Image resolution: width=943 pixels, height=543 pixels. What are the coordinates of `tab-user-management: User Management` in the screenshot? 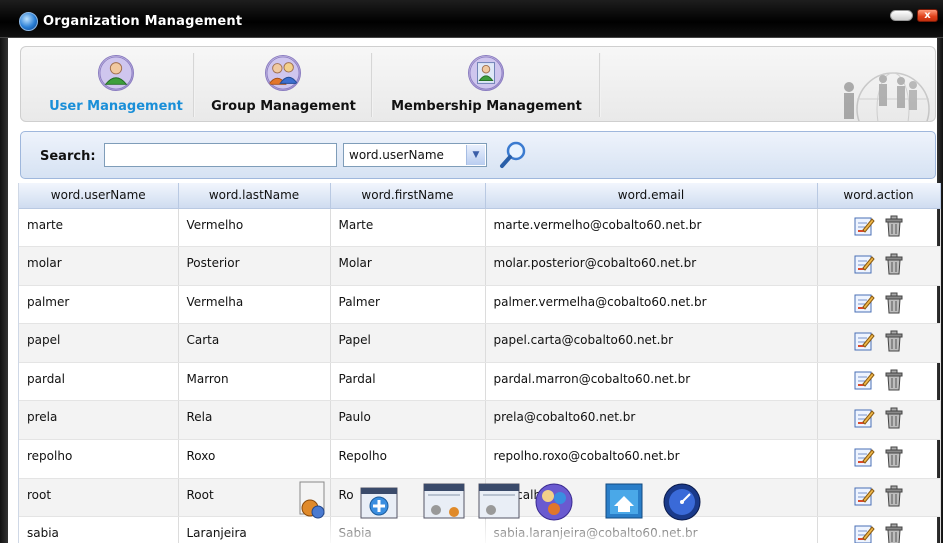 It's located at (116, 84).